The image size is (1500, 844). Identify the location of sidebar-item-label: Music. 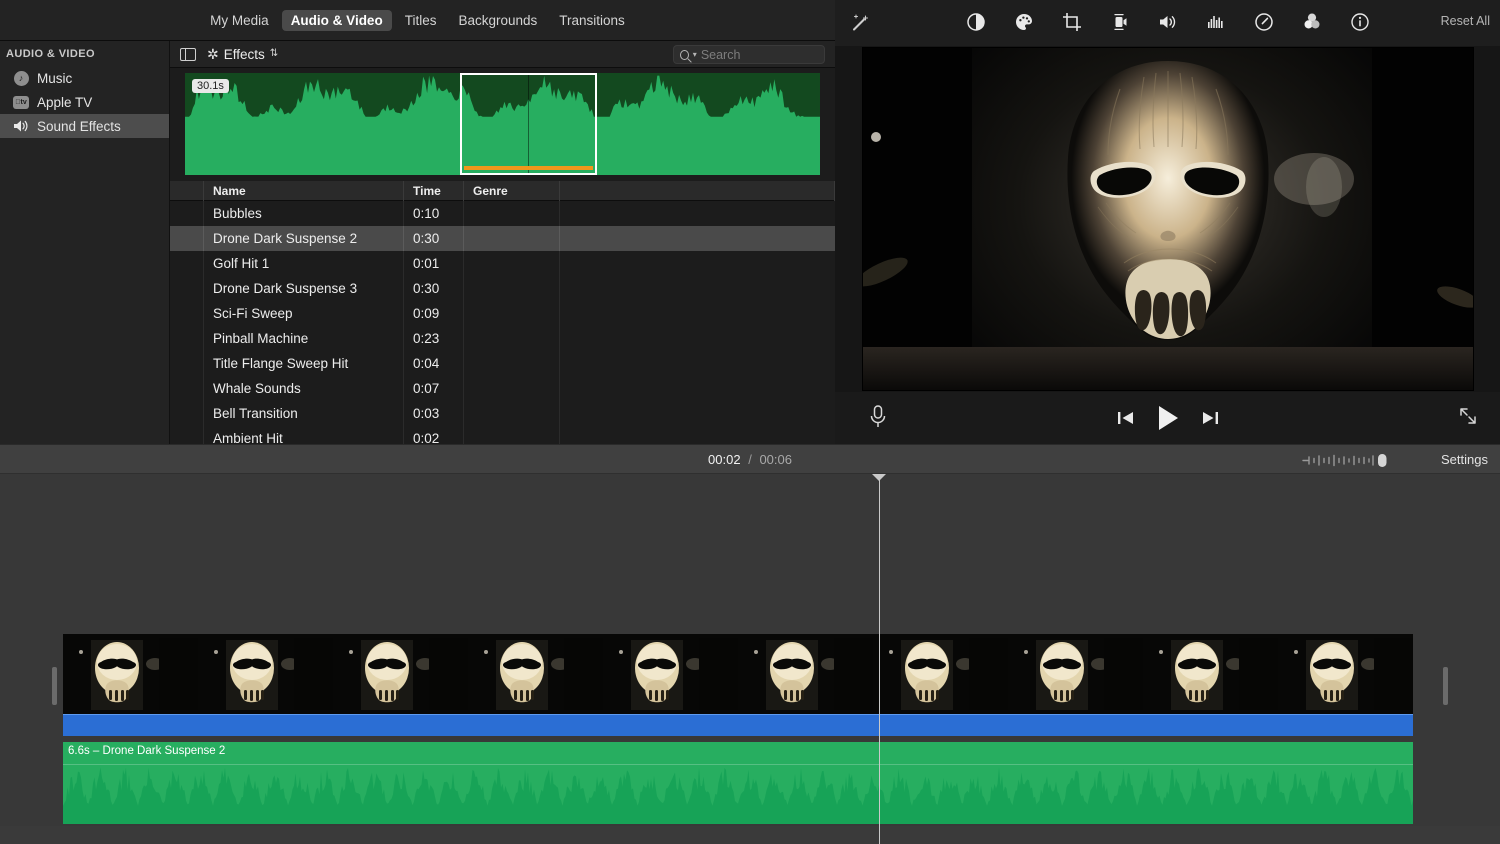
(55, 78).